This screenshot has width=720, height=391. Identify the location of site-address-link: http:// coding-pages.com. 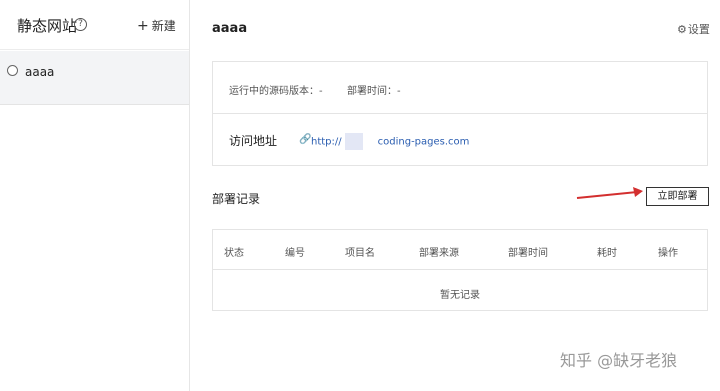
(390, 141).